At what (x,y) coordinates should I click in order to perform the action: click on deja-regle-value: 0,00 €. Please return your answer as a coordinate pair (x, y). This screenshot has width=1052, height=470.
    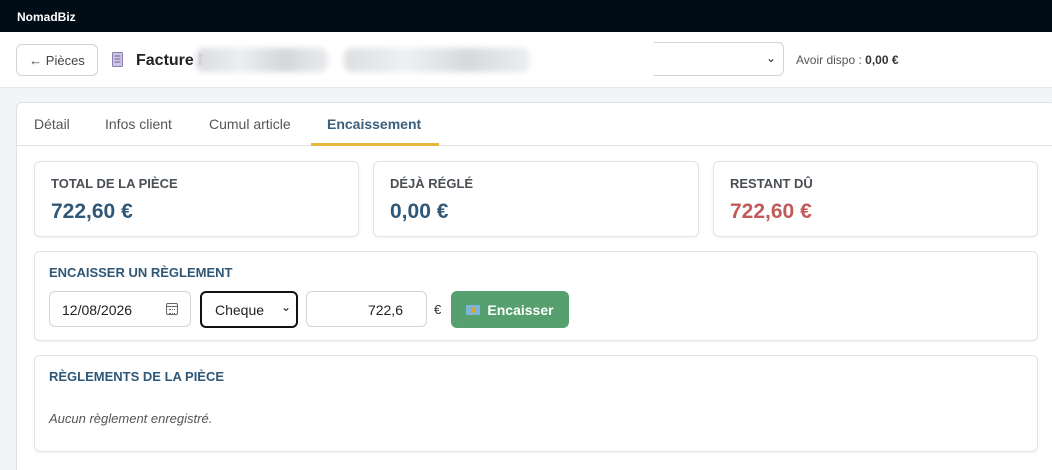
    Looking at the image, I should click on (419, 211).